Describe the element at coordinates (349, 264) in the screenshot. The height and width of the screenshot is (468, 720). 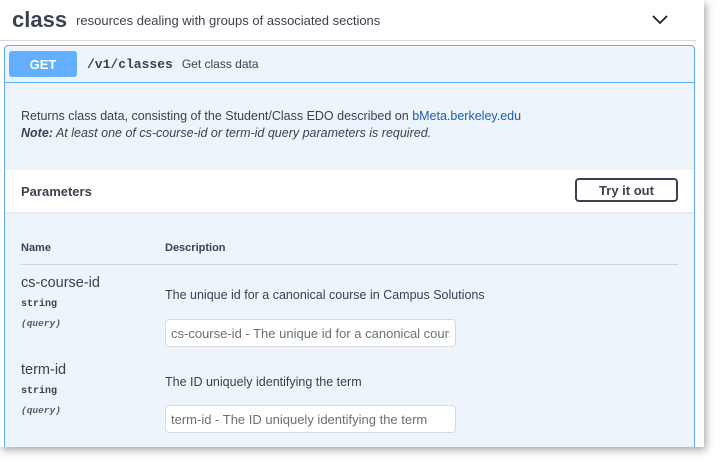
I see `header-divider` at that location.